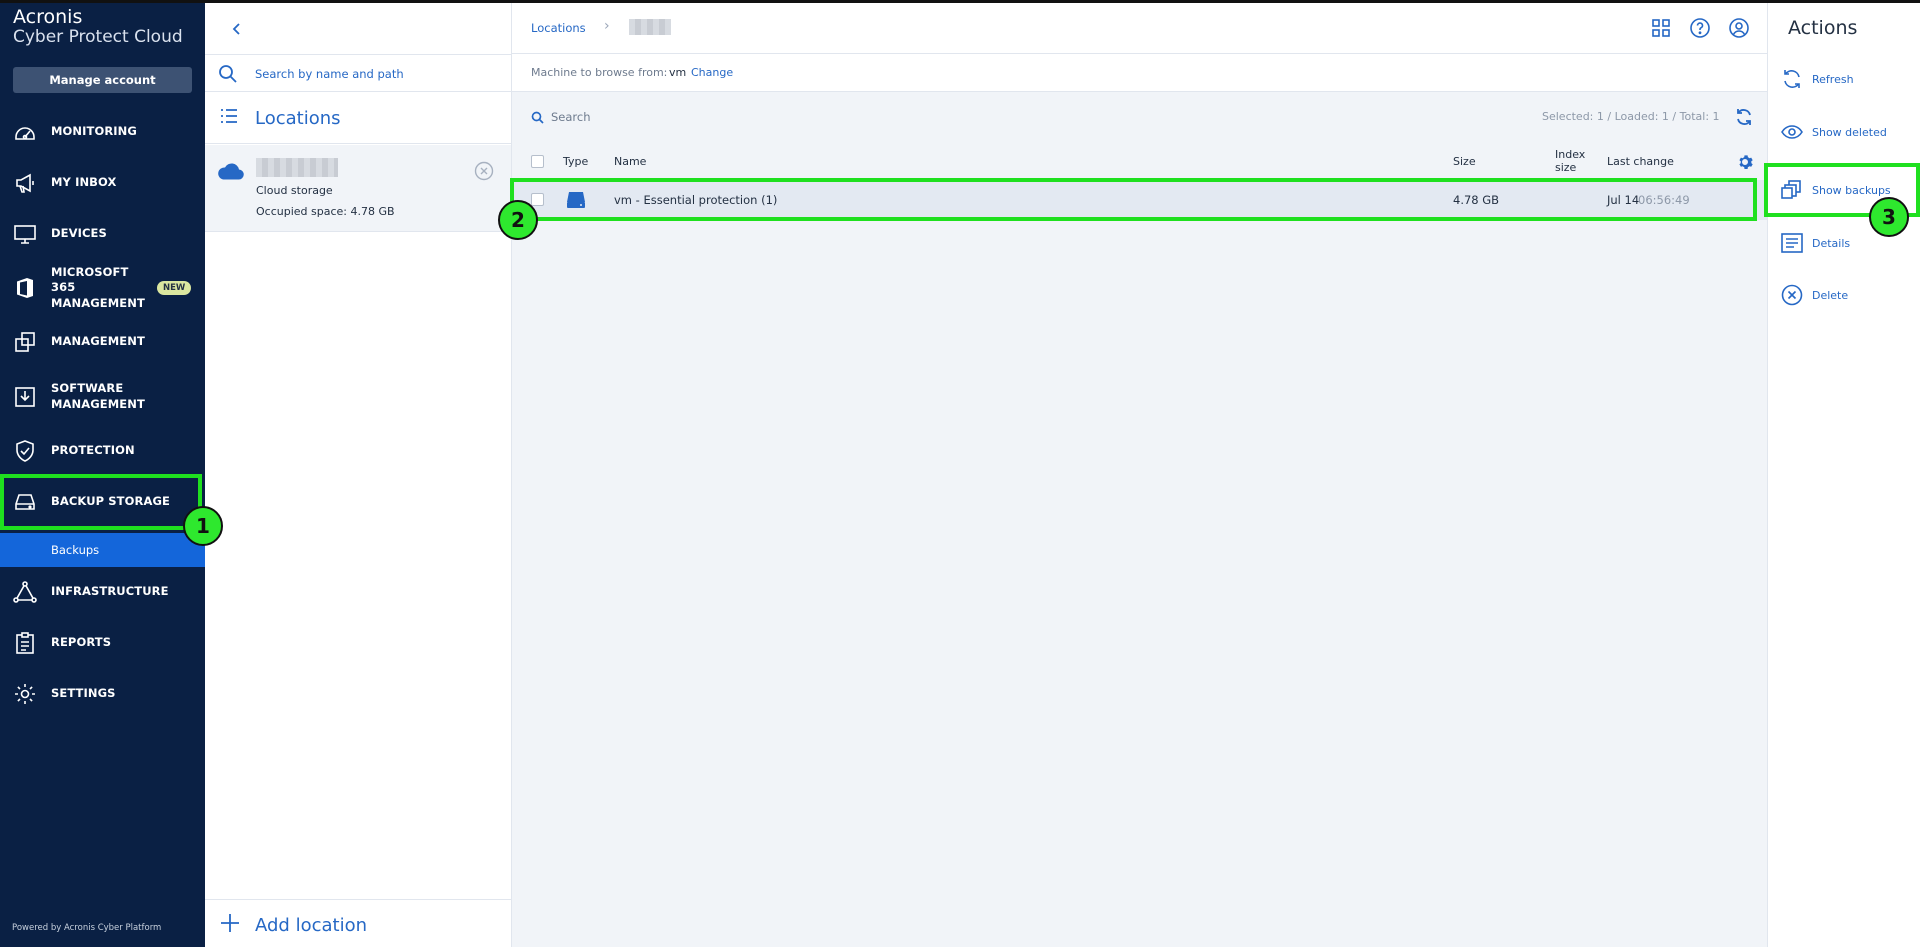  I want to click on sidebar-item-reports: REPORTS, so click(102, 643).